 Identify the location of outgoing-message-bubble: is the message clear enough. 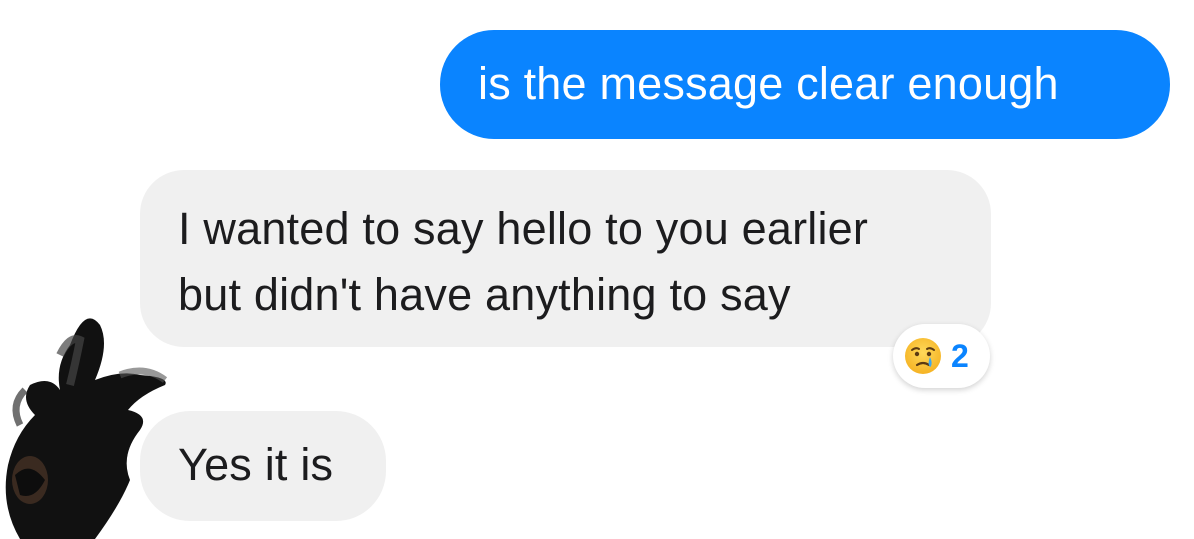
(805, 84).